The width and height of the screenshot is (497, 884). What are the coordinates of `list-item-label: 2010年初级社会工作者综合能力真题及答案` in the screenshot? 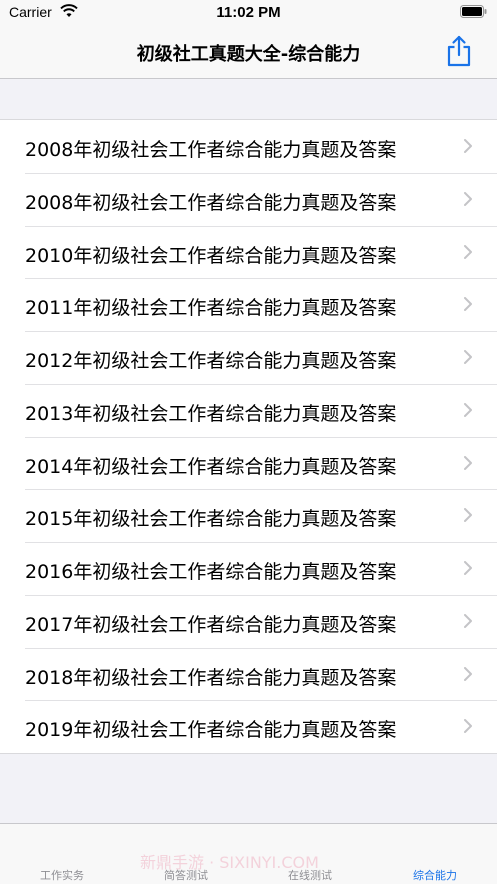 It's located at (211, 255).